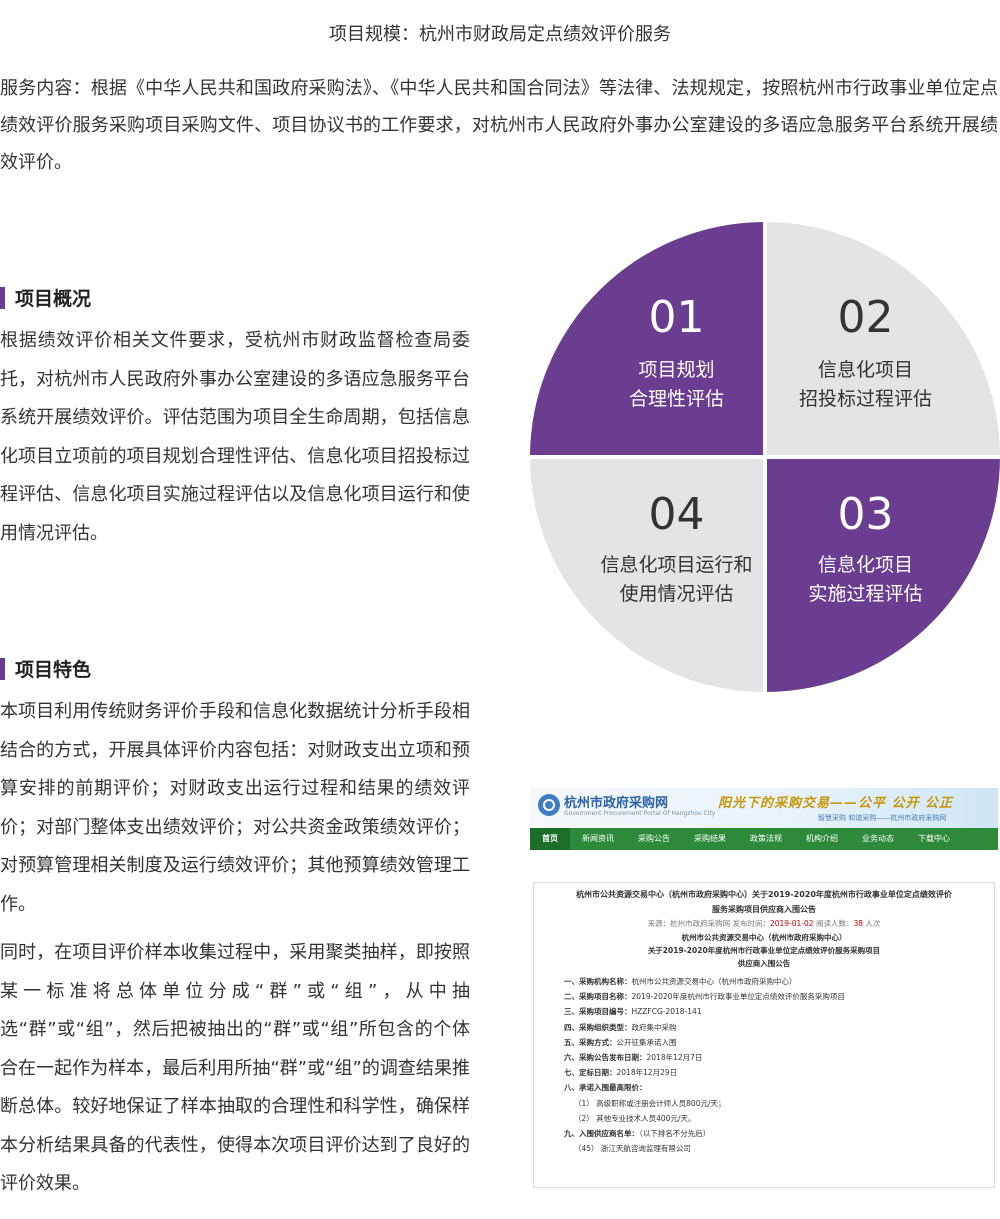 The width and height of the screenshot is (1000, 1219). I want to click on nav-item: 采购结果, so click(710, 838).